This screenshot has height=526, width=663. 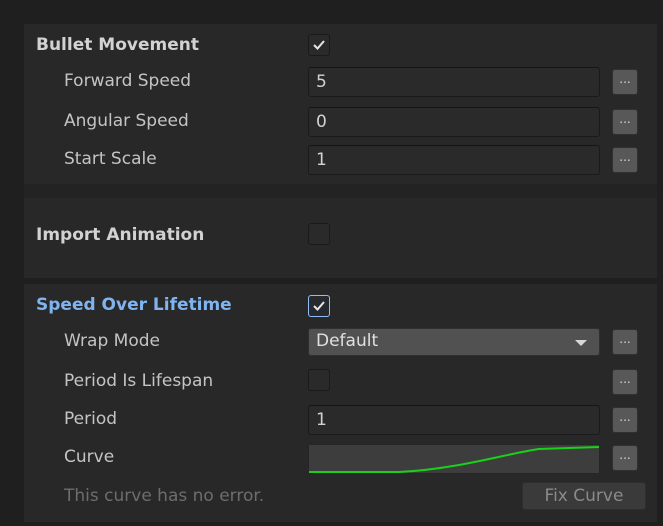 What do you see at coordinates (134, 305) in the screenshot?
I see `speed-over-lifetime-header: Speed Over Lifetime` at bounding box center [134, 305].